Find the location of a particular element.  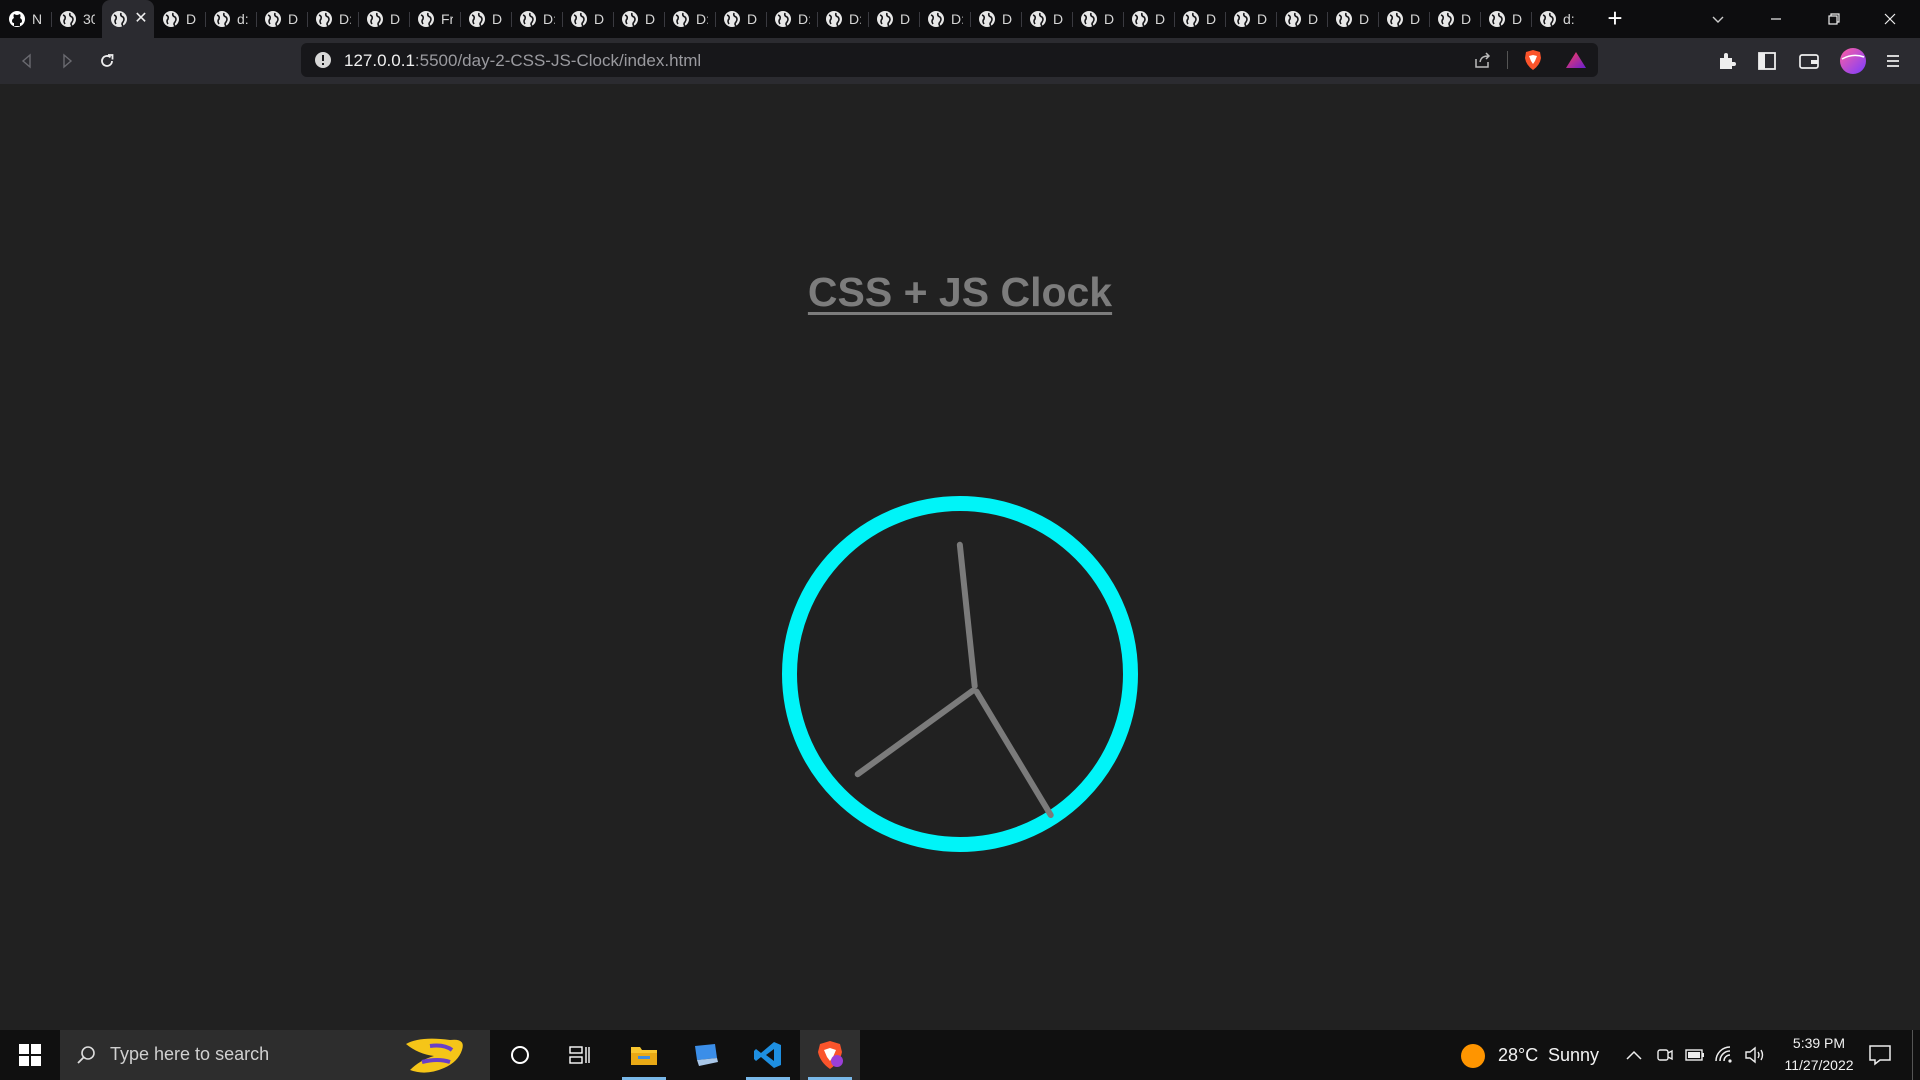

wifi-icon is located at coordinates (1725, 1055).